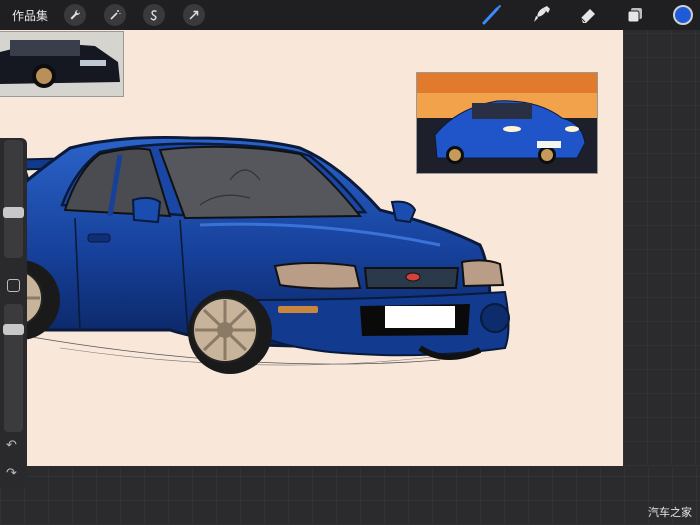 This screenshot has width=700, height=525. Describe the element at coordinates (62, 64) in the screenshot. I see `reference-photo-rear` at that location.